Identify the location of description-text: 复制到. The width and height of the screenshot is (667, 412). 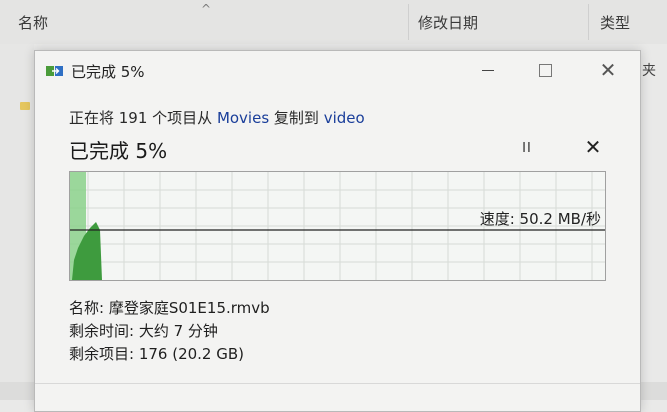
(296, 118).